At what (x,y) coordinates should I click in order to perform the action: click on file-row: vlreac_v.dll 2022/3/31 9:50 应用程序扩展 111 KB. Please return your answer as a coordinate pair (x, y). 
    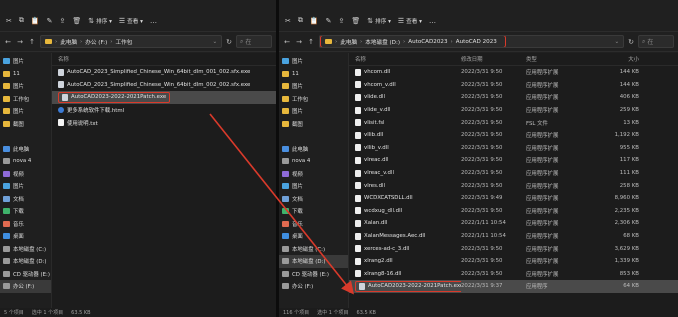
    Looking at the image, I should click on (513, 173).